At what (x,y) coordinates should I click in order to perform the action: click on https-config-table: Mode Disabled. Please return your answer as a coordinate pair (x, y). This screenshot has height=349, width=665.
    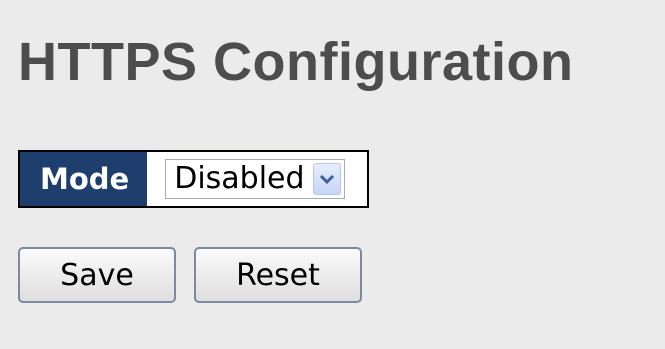
    Looking at the image, I should click on (193, 179).